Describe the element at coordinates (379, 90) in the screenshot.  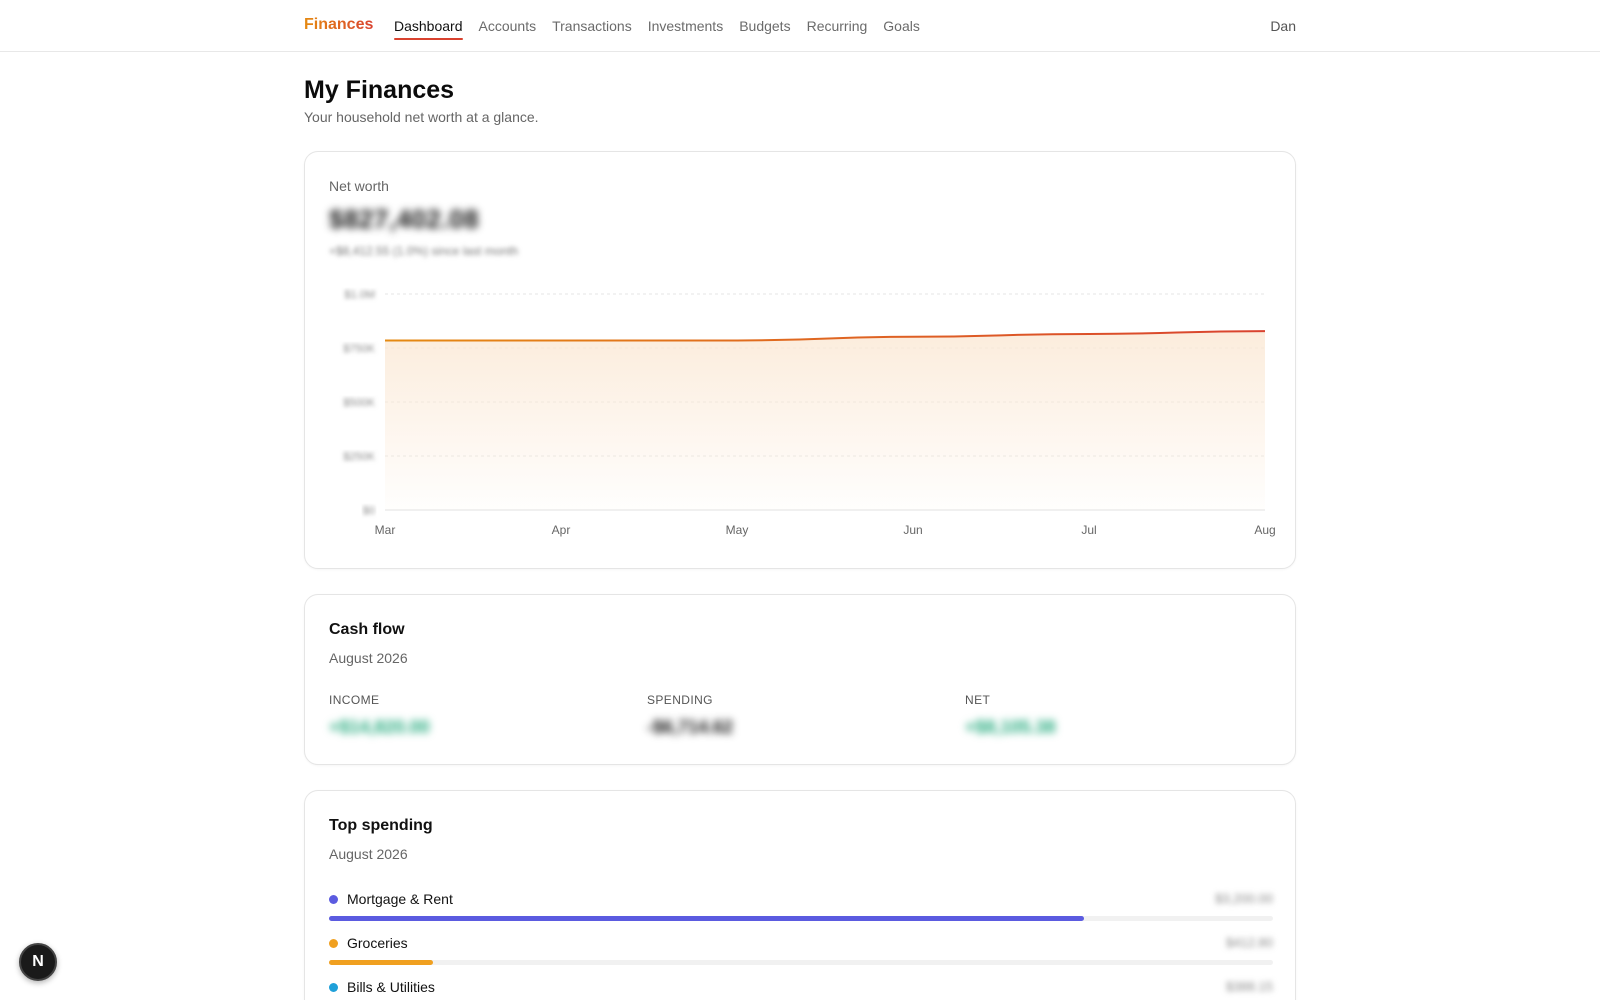
I see `page-title: My Finances` at that location.